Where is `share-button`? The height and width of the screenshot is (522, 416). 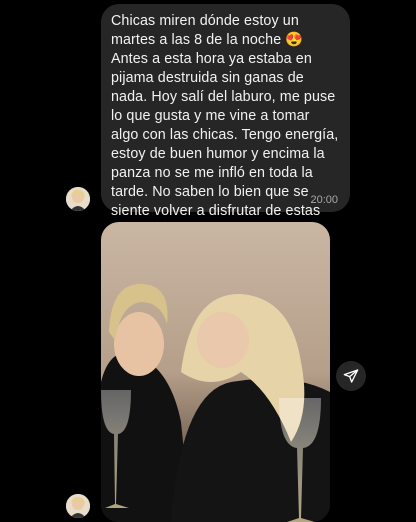
share-button is located at coordinates (351, 376).